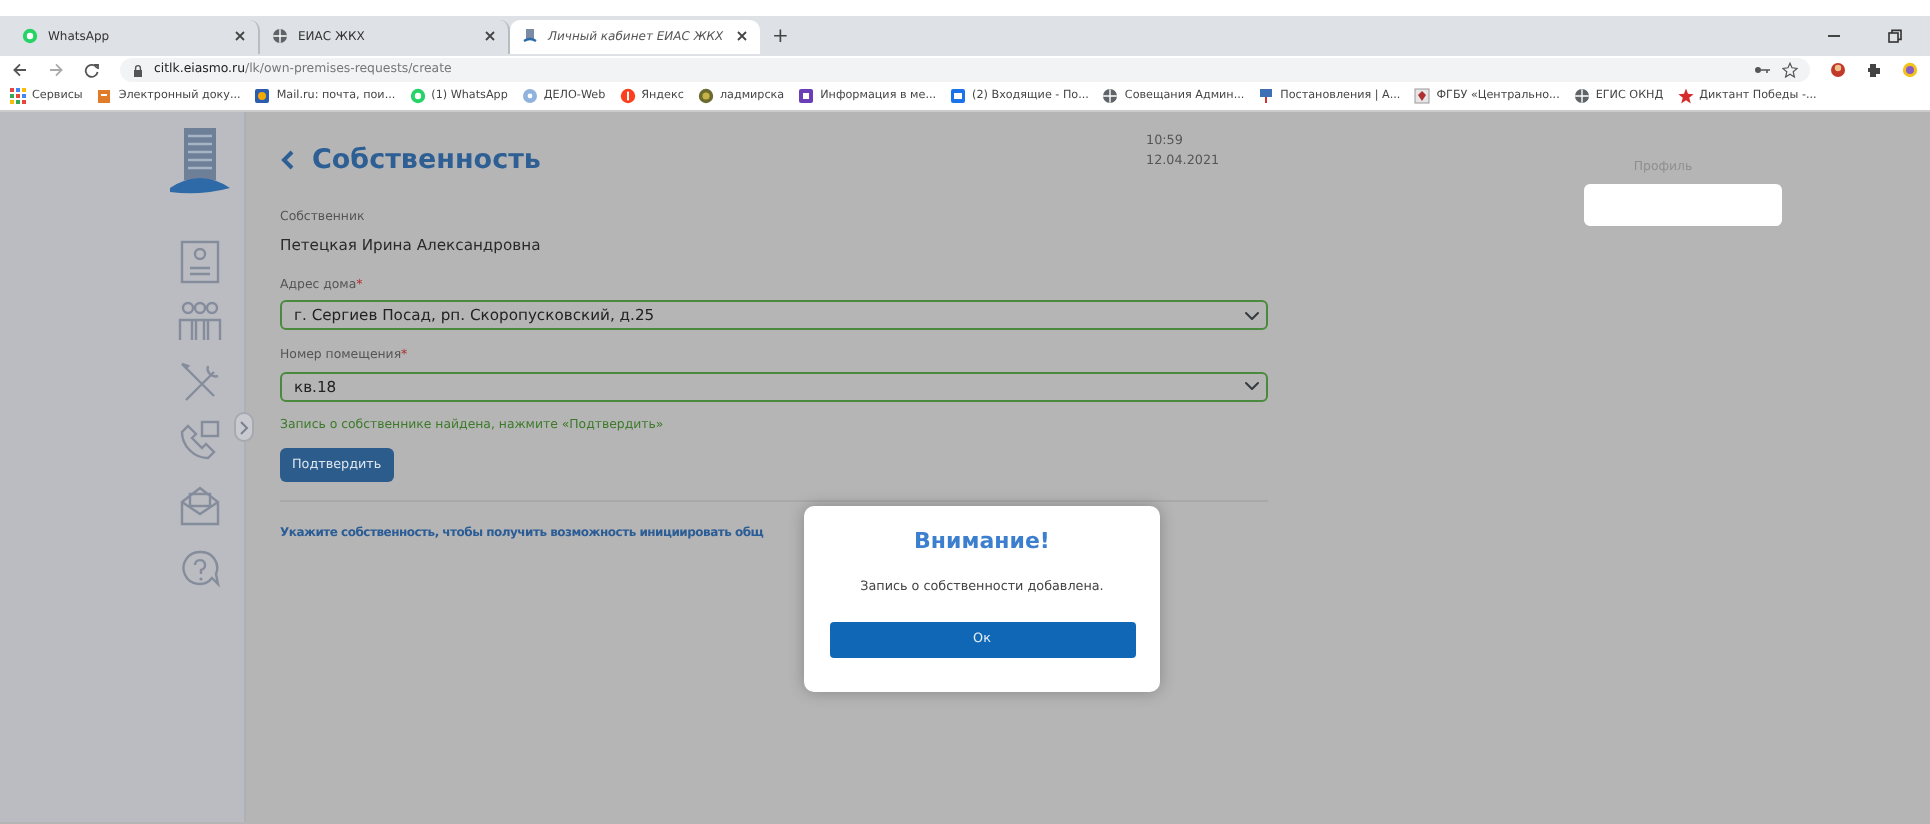 Image resolution: width=1930 pixels, height=824 pixels. What do you see at coordinates (1894, 36) in the screenshot?
I see `restore-icon` at bounding box center [1894, 36].